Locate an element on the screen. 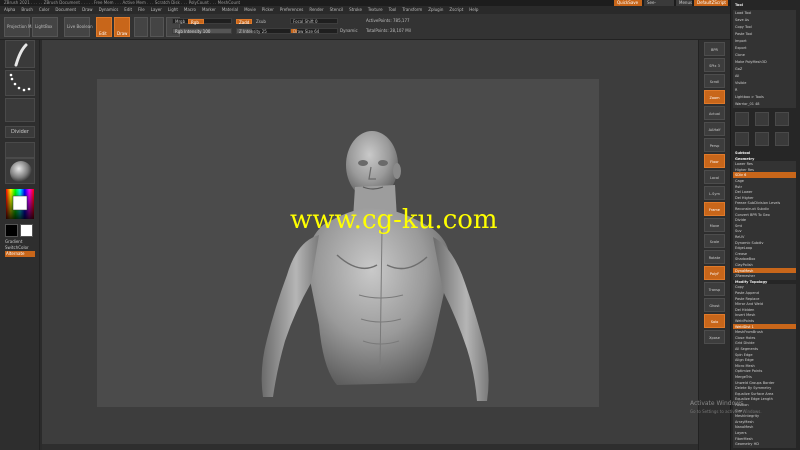 The width and height of the screenshot is (800, 450). color-picker is located at coordinates (20, 204).